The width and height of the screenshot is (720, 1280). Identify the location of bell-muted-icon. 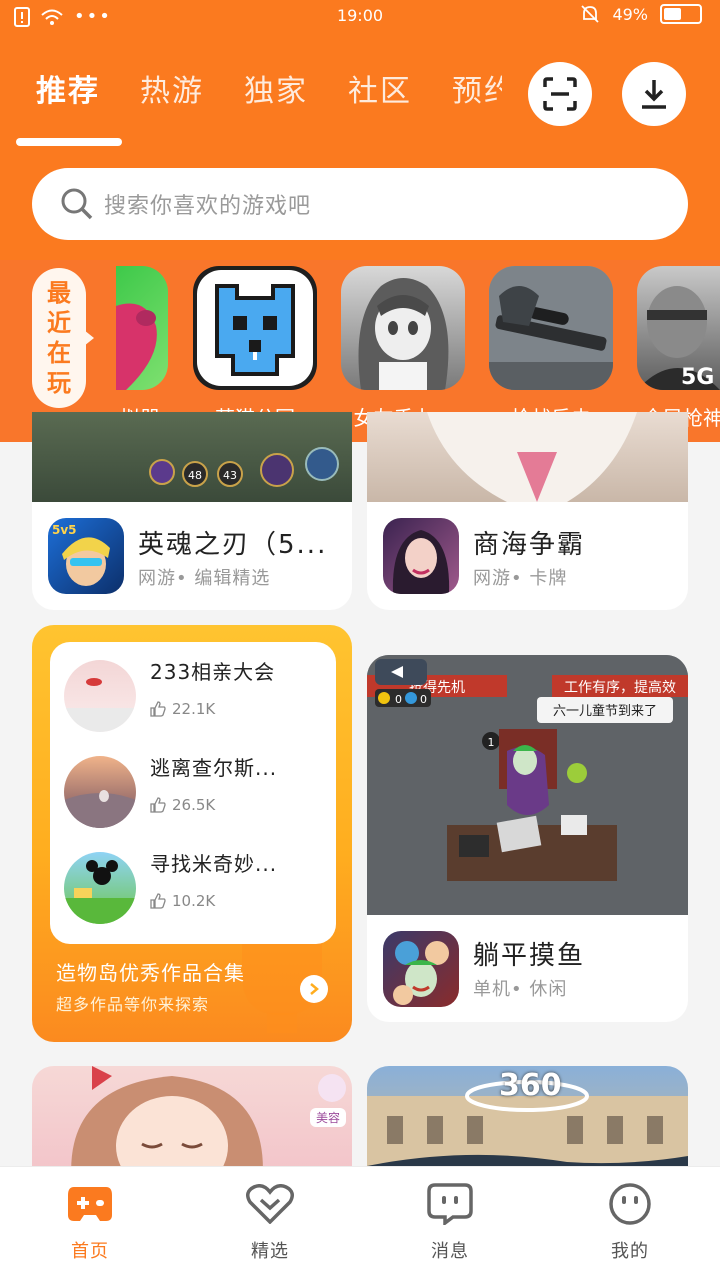
(590, 14).